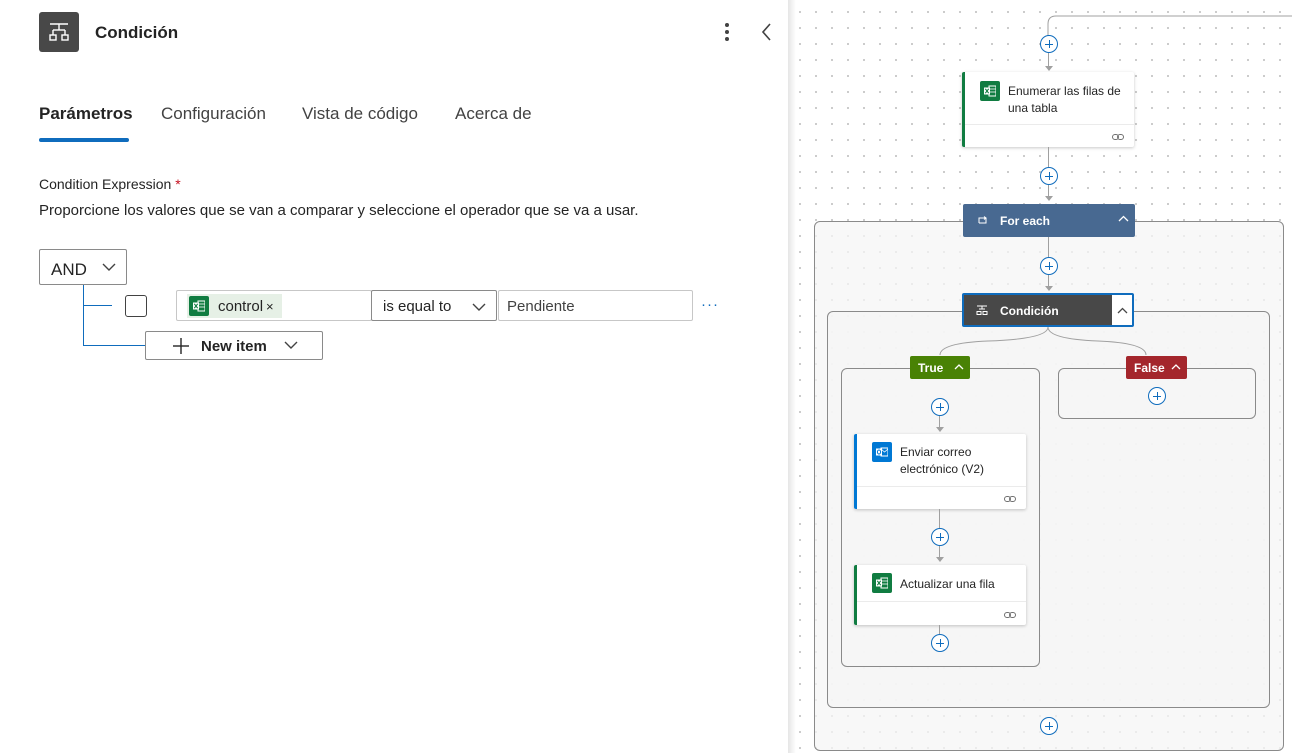 This screenshot has width=1292, height=753. What do you see at coordinates (181, 346) in the screenshot?
I see `add-icon` at bounding box center [181, 346].